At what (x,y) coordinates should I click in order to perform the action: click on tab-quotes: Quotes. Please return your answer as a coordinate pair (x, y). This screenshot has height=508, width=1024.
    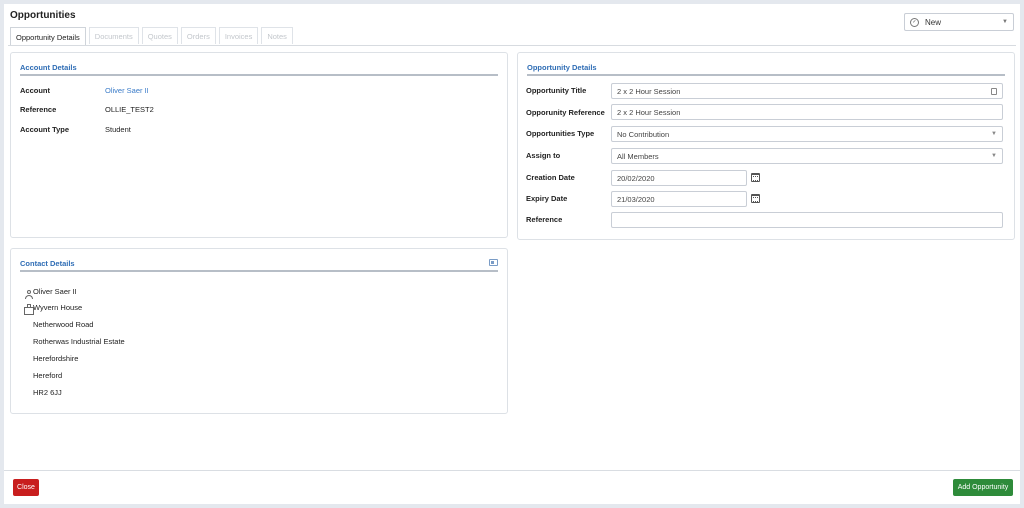
    Looking at the image, I should click on (159, 35).